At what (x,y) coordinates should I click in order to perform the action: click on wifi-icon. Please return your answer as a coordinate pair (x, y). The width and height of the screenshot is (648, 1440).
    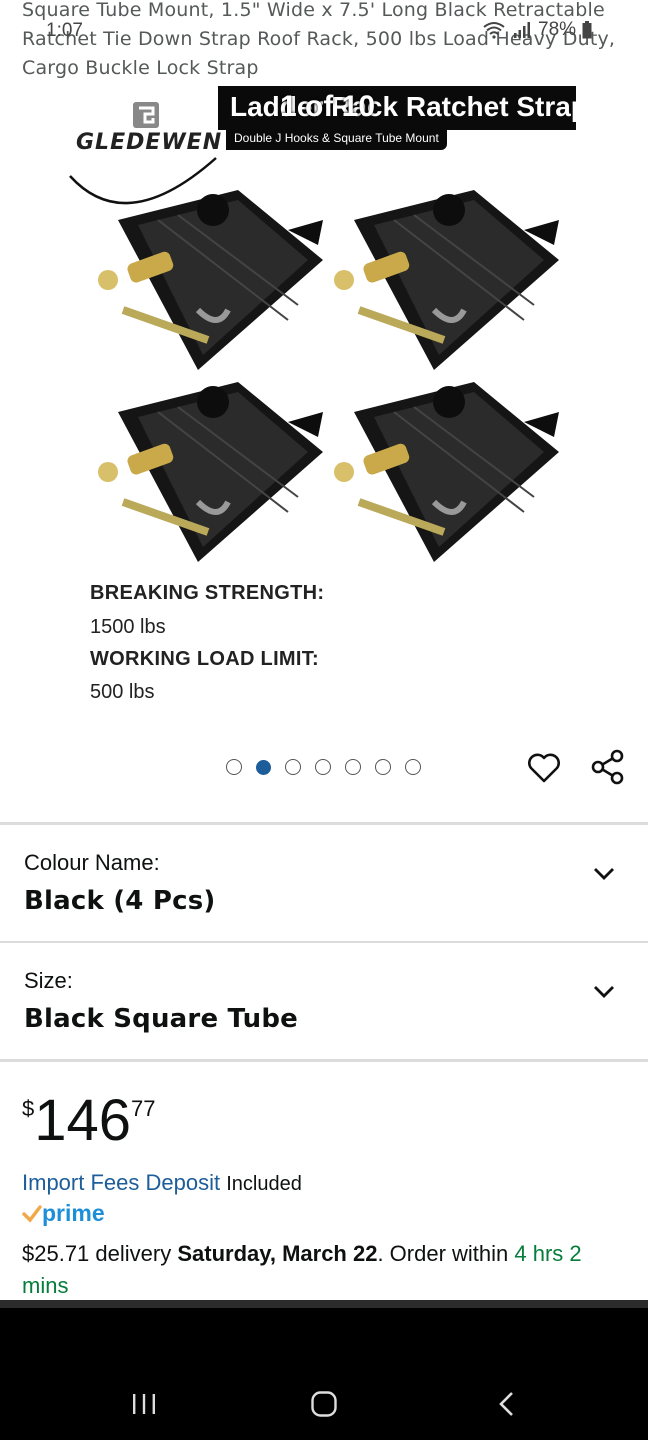
    Looking at the image, I should click on (494, 30).